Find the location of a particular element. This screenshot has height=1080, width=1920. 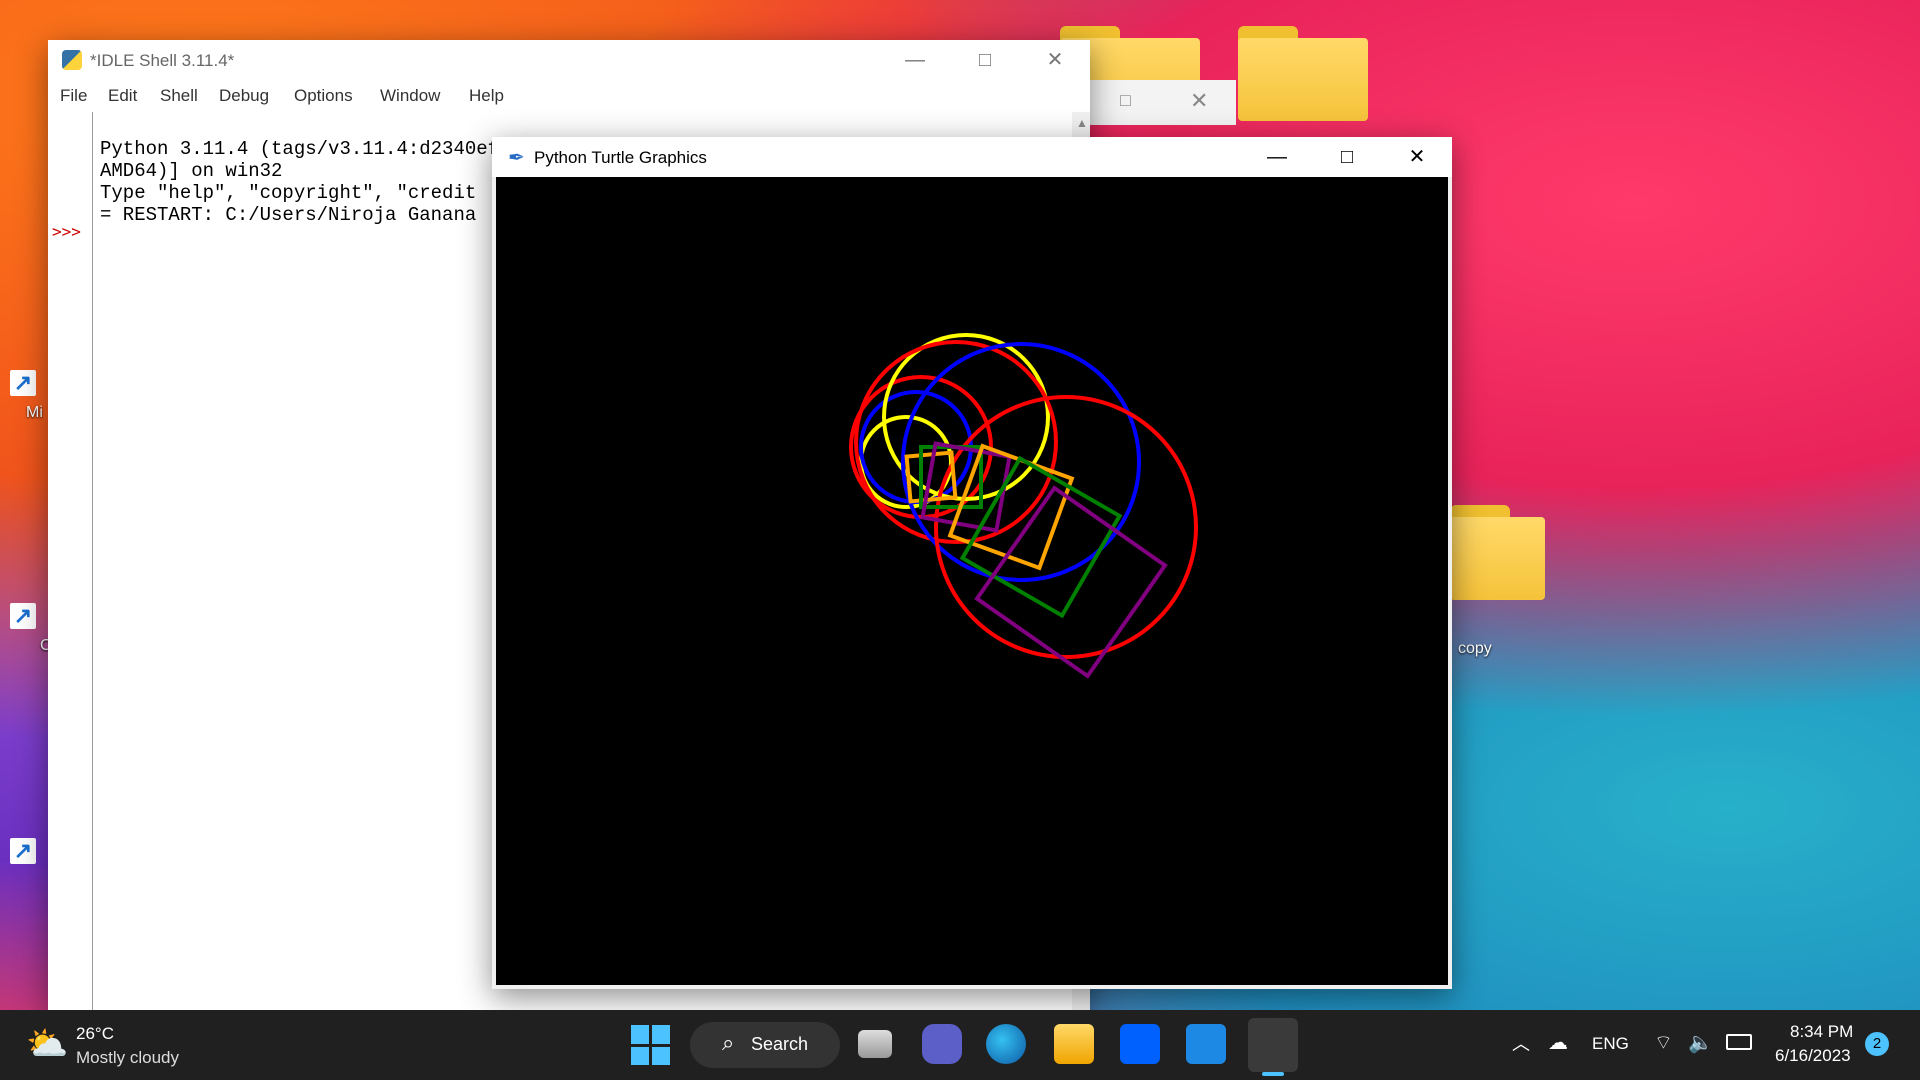

window-title: Python Turtle Graphics is located at coordinates (620, 157).